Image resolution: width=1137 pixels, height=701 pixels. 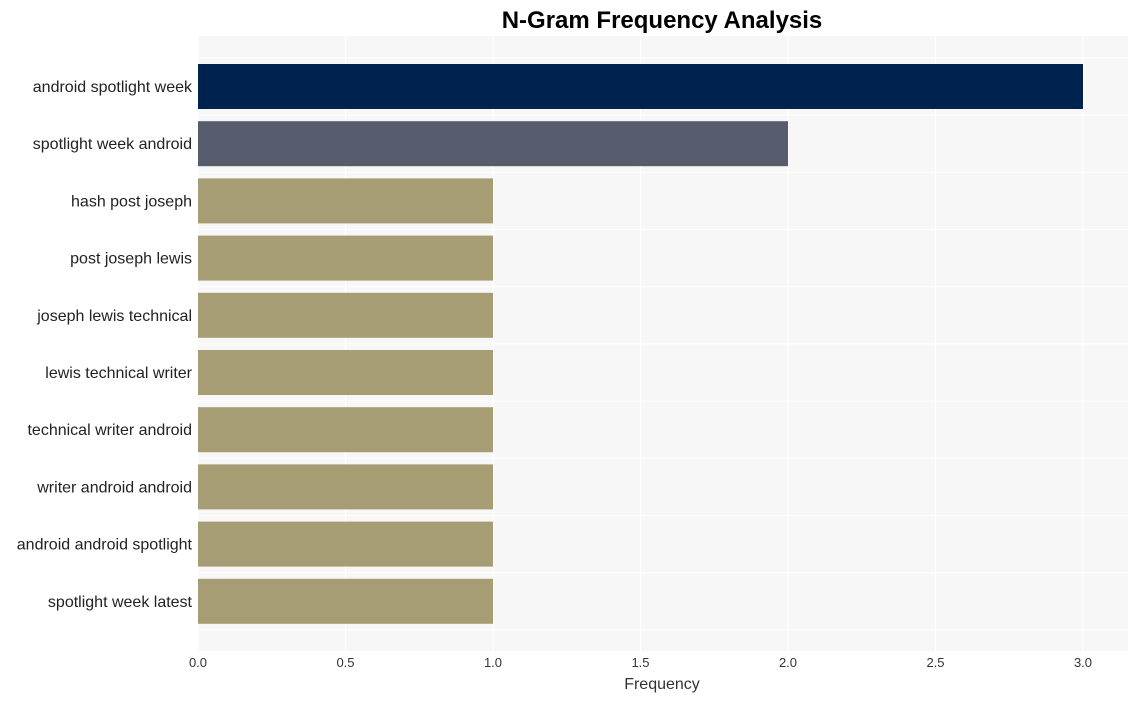 I want to click on y-tick-label: android android spotlight, so click(x=105, y=545).